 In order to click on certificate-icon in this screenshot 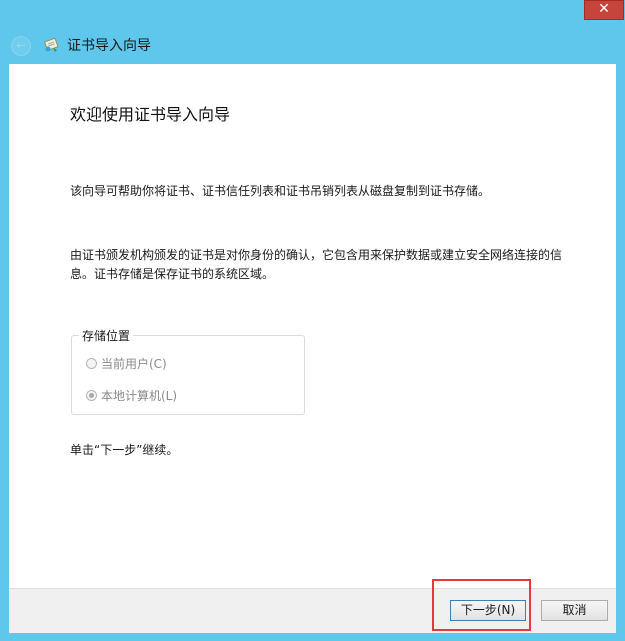, I will do `click(51, 44)`.